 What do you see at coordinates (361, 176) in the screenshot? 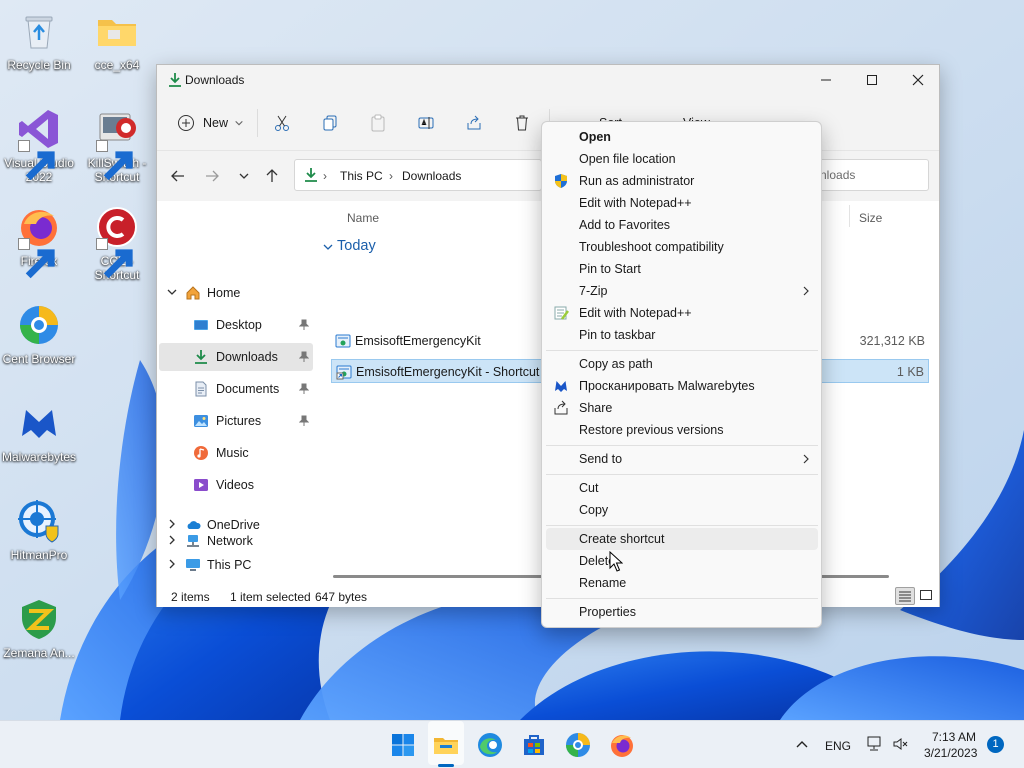
I see `breadcrumb-this-pc: This PC` at bounding box center [361, 176].